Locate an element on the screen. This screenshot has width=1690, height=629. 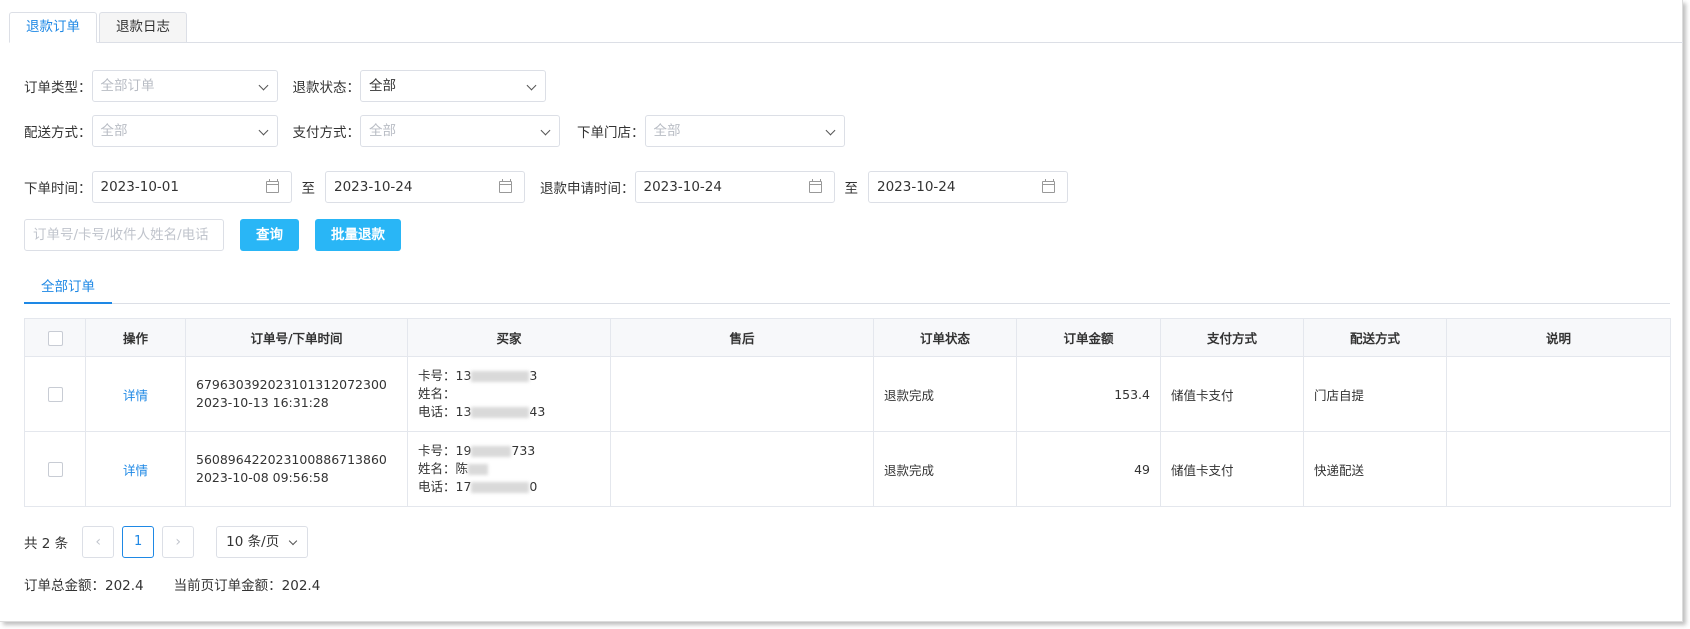
phone-suffix: 43 is located at coordinates (537, 411).